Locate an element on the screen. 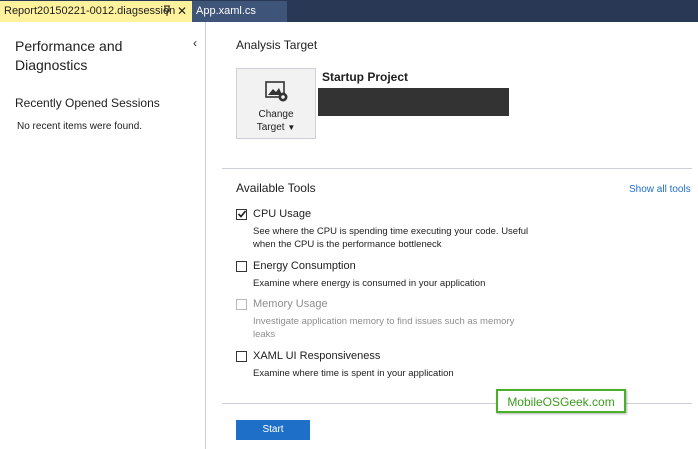 The image size is (698, 449). tab-title: Report20150221-0012.diagsession is located at coordinates (90, 11).